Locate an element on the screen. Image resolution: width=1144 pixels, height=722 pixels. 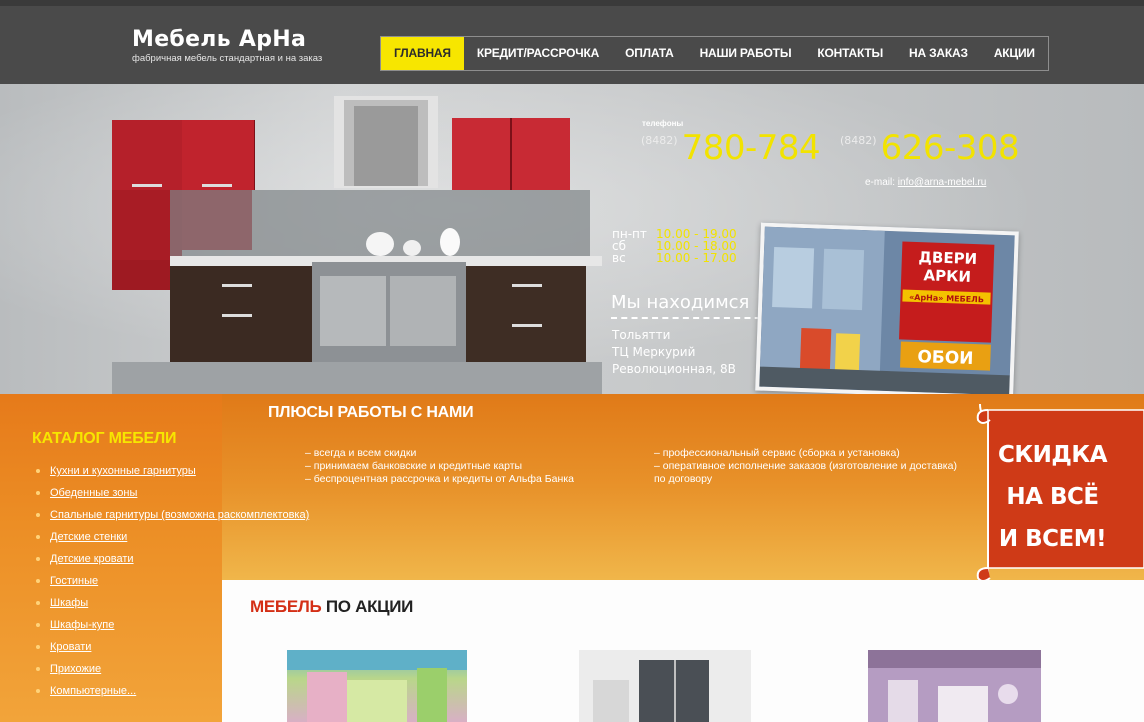
catalog-link-beds: Кровати is located at coordinates (70, 647).